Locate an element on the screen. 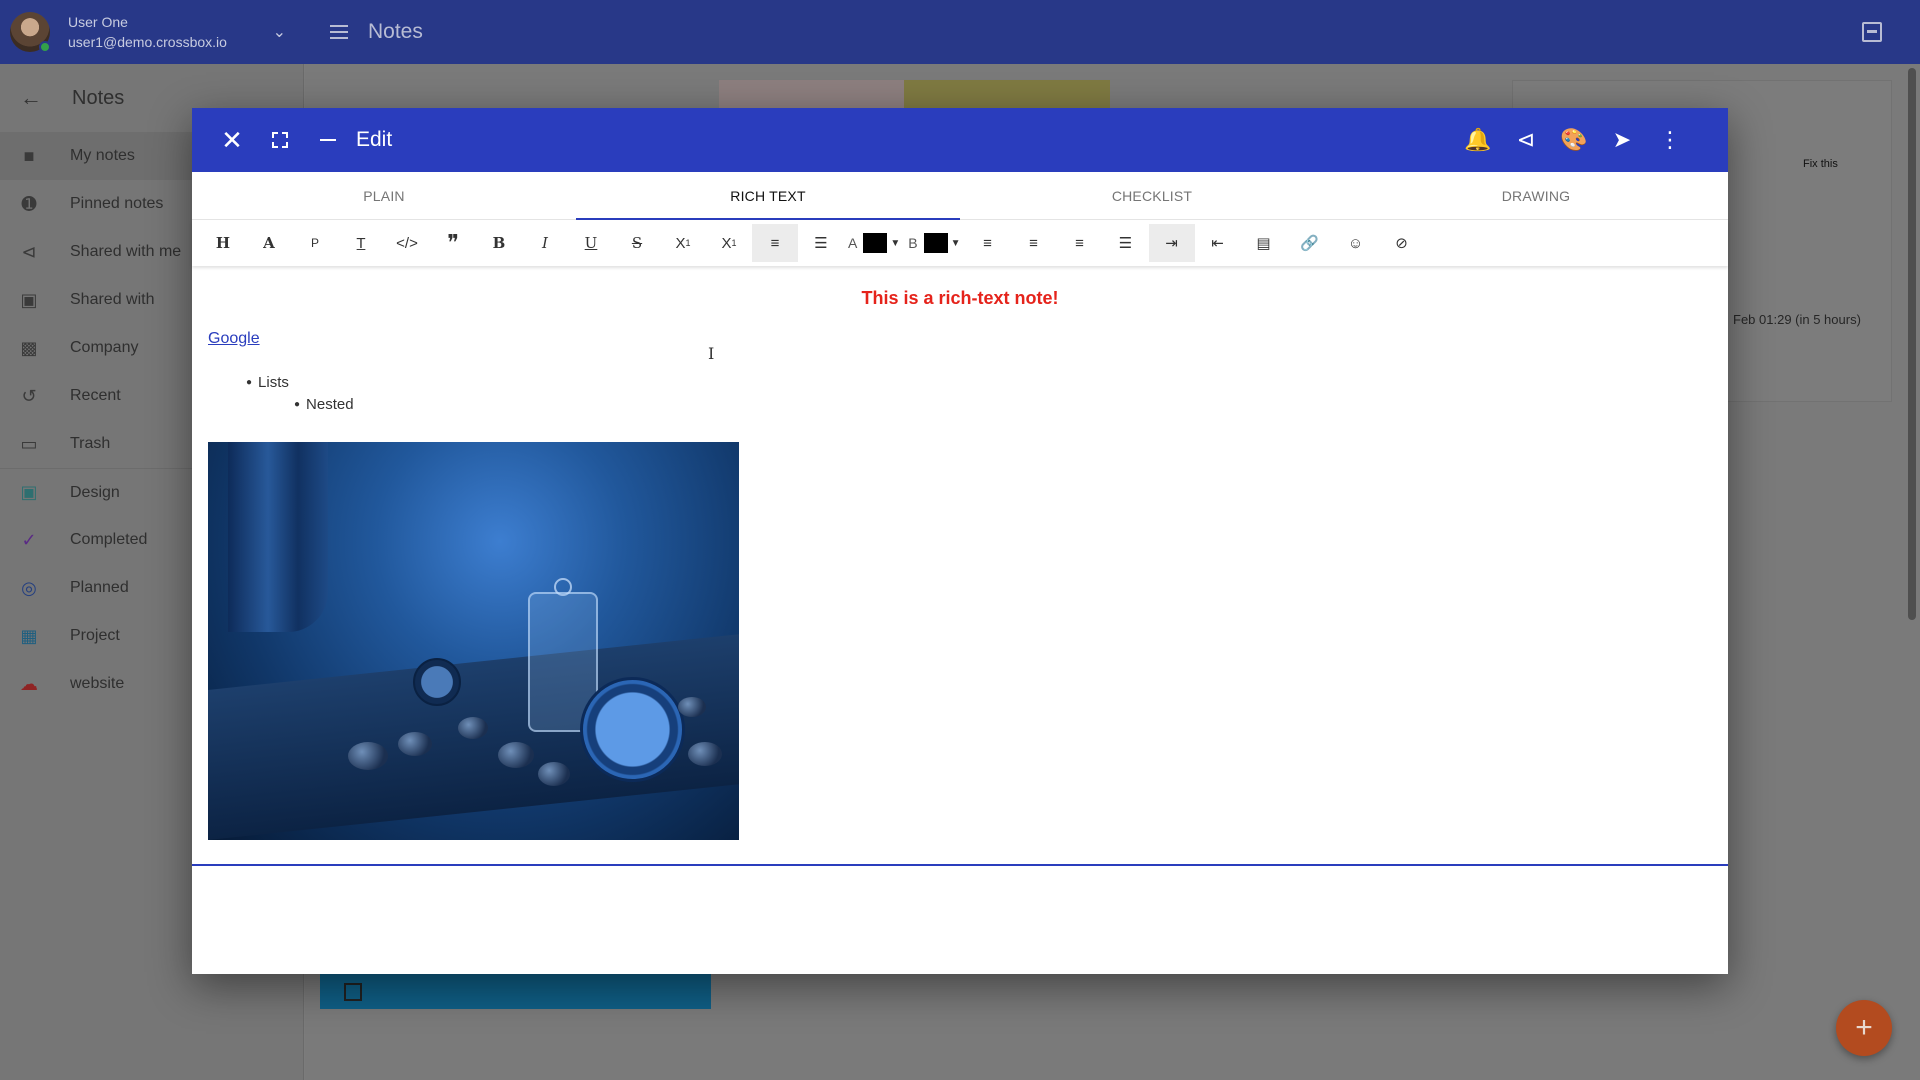 This screenshot has width=1920, height=1080. reminder-bell-icon: 🔔 is located at coordinates (1478, 140).